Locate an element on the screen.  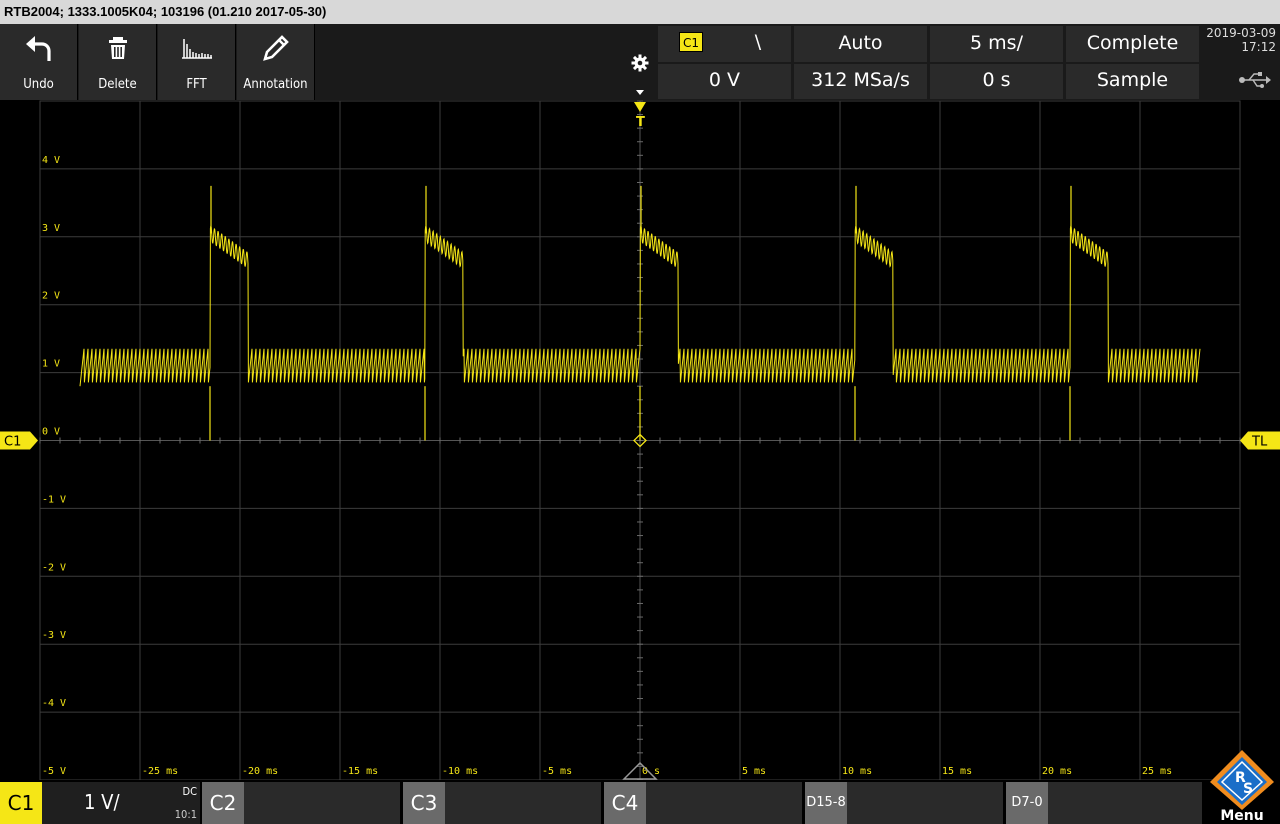
acquisition-status-button: Complete is located at coordinates (1132, 44).